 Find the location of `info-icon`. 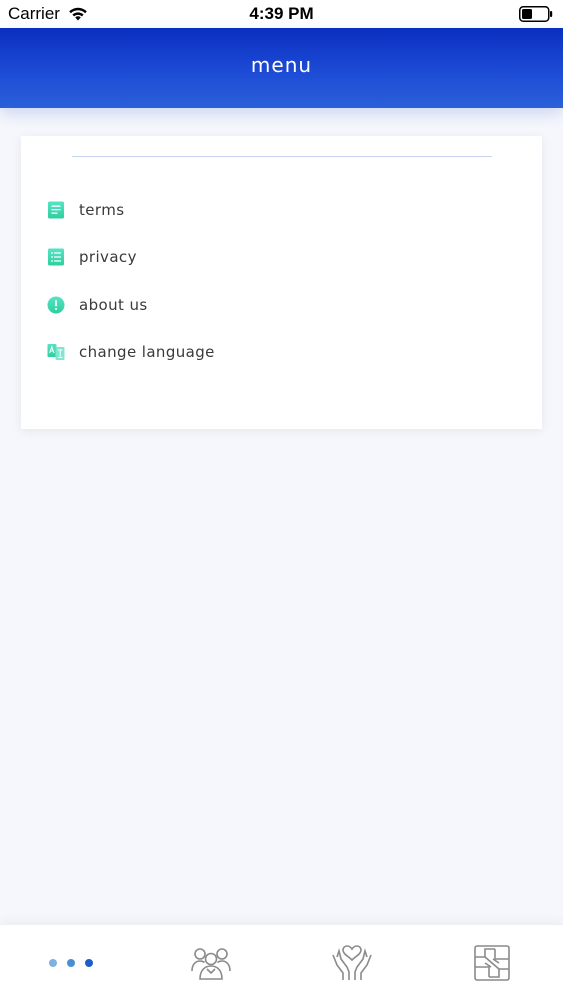

info-icon is located at coordinates (56, 305).